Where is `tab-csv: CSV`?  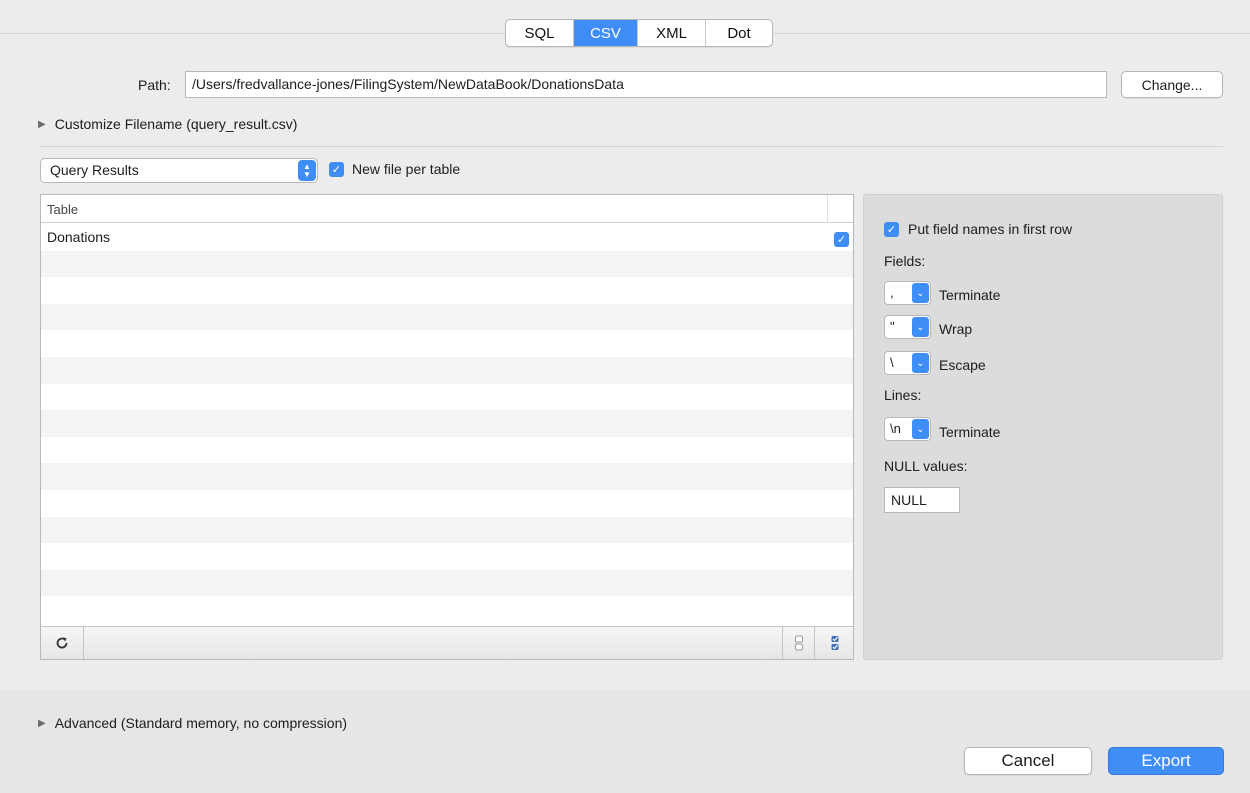
tab-csv: CSV is located at coordinates (606, 33).